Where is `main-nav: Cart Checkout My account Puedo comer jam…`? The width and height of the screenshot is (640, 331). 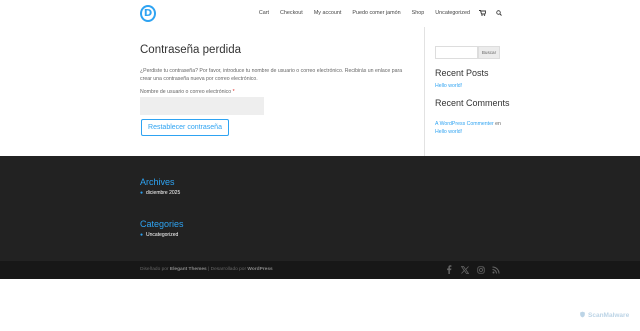
main-nav: Cart Checkout My account Puedo comer jam… is located at coordinates (375, 12).